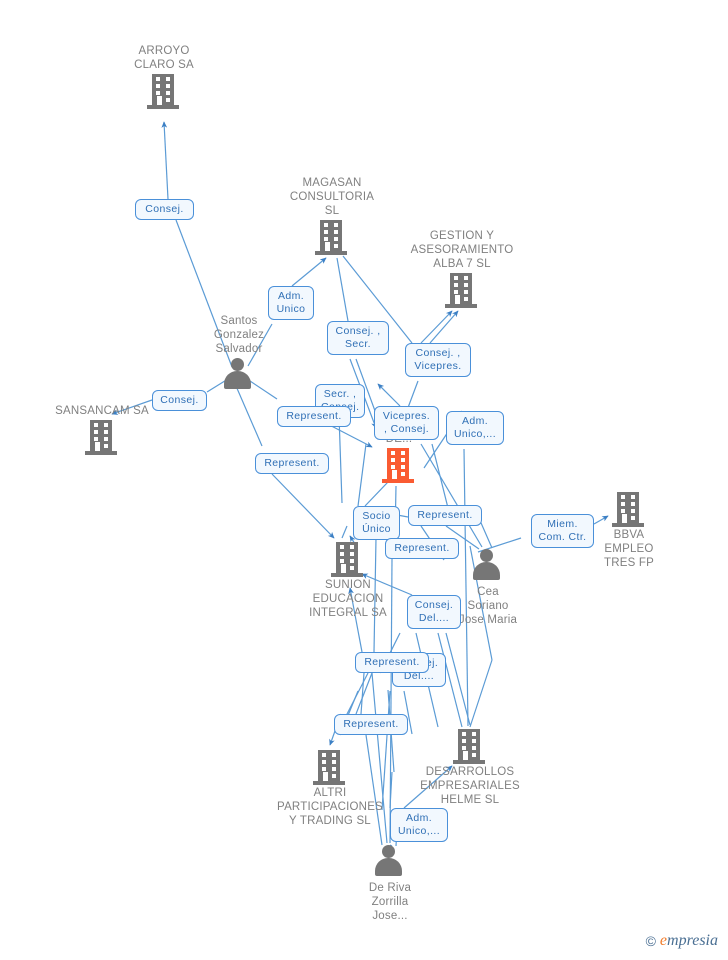 Image resolution: width=728 pixels, height=960 pixels. I want to click on node-caption: Cea Soriano Jose Maria, so click(488, 606).